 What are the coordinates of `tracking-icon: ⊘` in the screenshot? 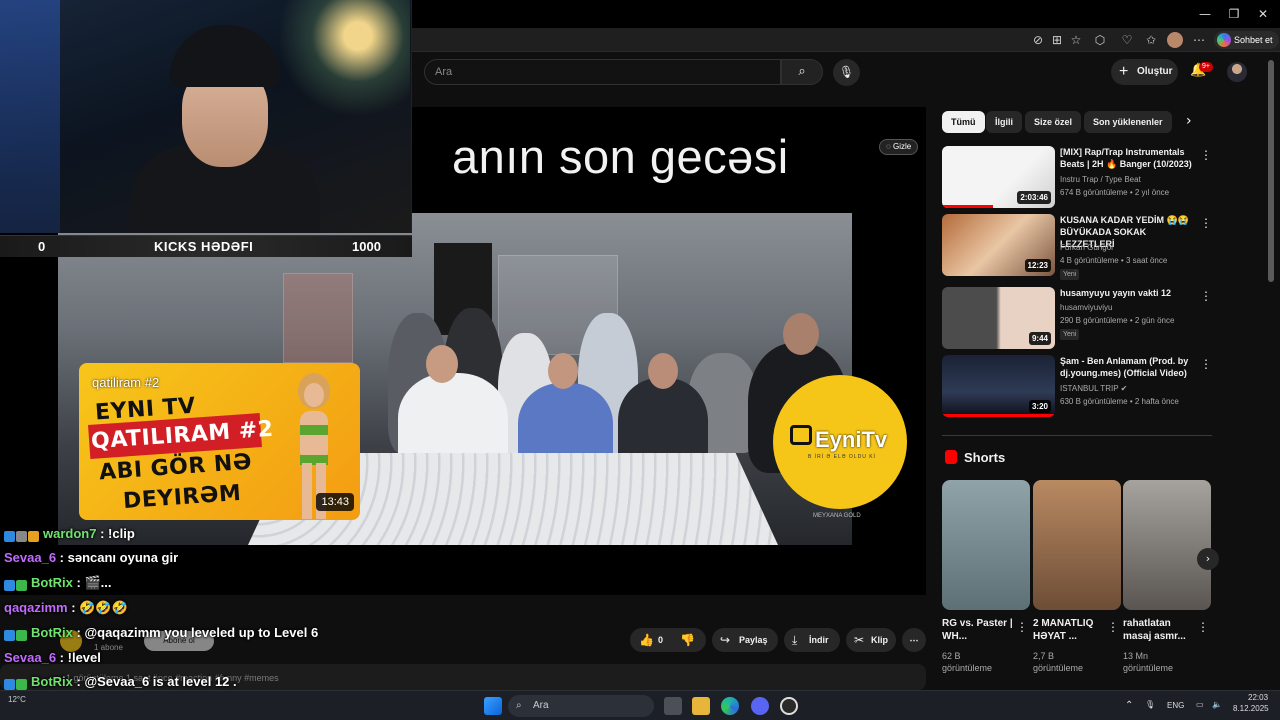 It's located at (1038, 40).